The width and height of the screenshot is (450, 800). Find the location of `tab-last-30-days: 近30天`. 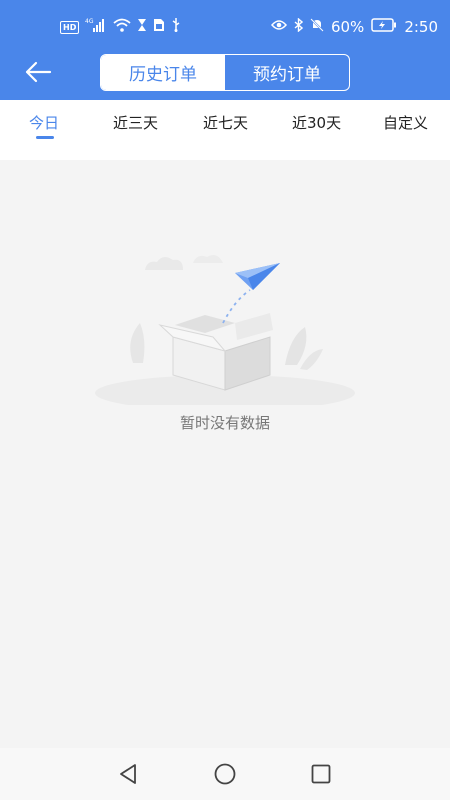

tab-last-30-days: 近30天 is located at coordinates (316, 122).